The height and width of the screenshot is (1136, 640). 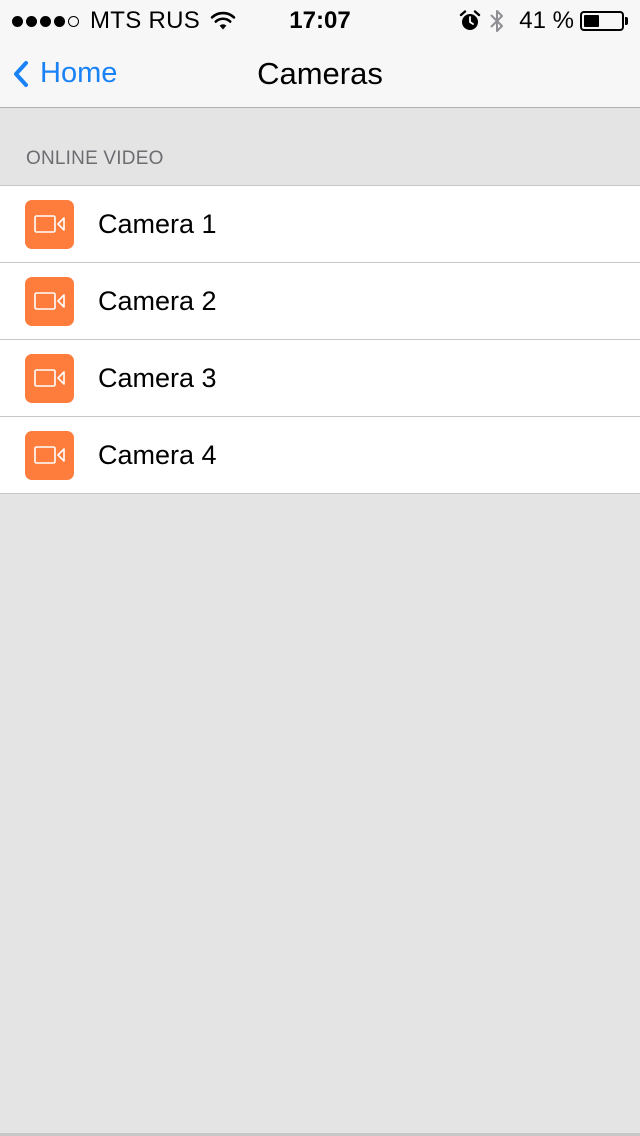 What do you see at coordinates (95, 158) in the screenshot?
I see `section-header: ONLINE VIDEO` at bounding box center [95, 158].